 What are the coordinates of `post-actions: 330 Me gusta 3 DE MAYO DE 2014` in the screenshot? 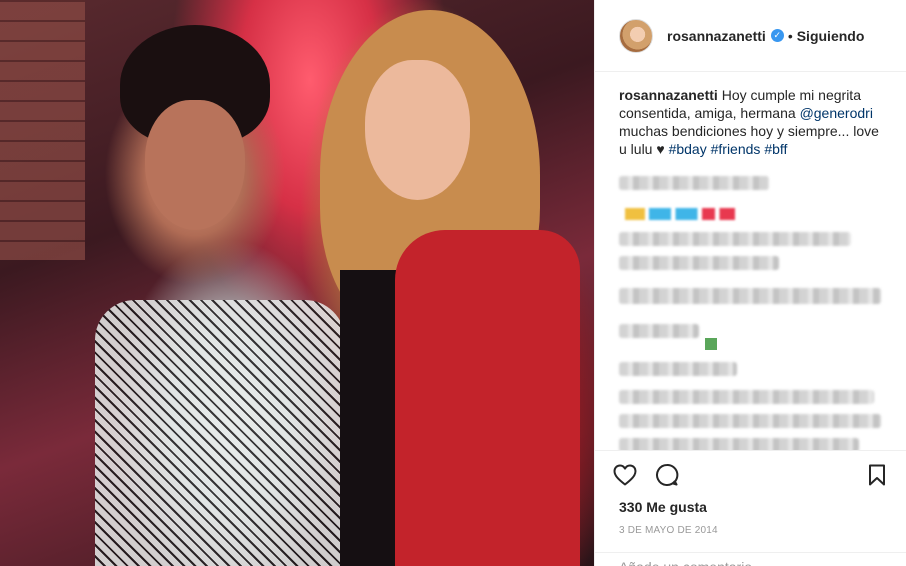 It's located at (750, 493).